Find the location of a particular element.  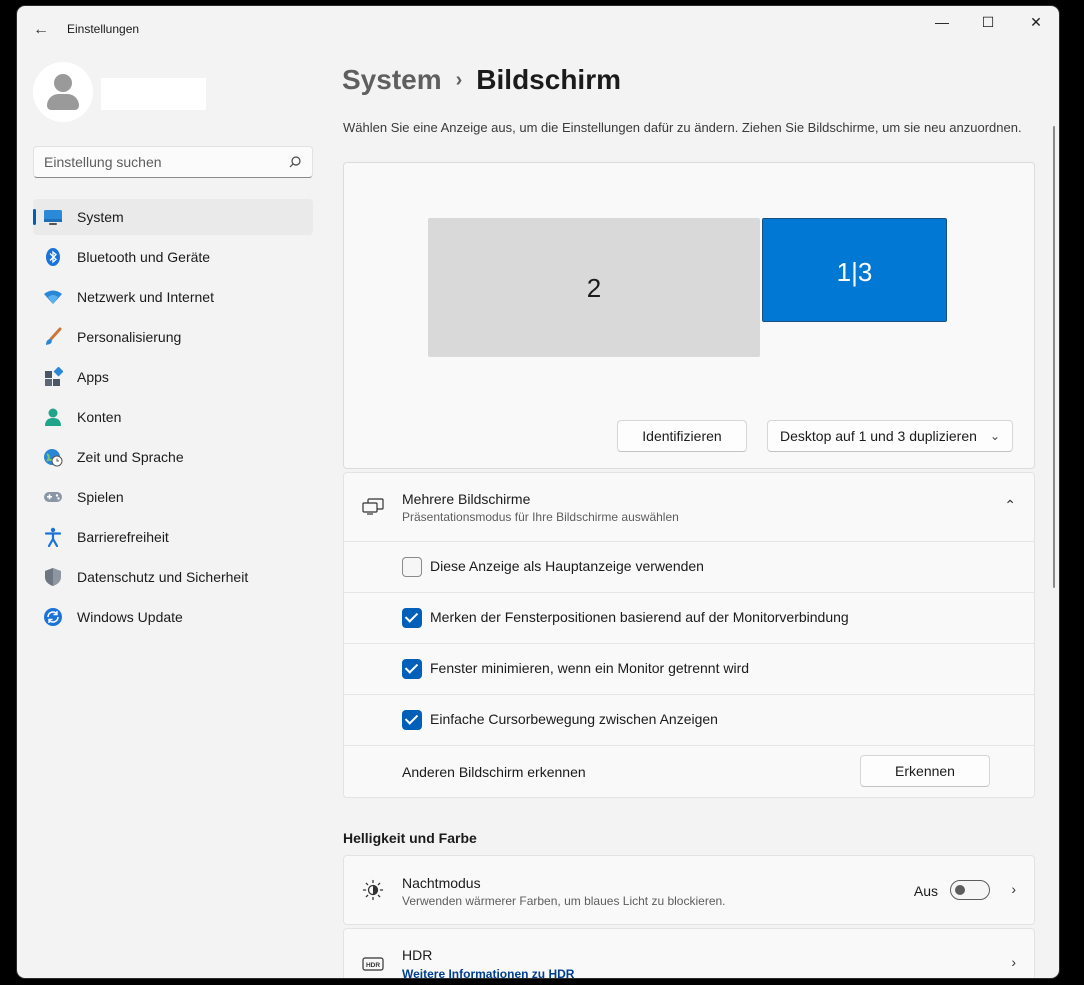

sidebar-item-accounts: Konten is located at coordinates (173, 417).